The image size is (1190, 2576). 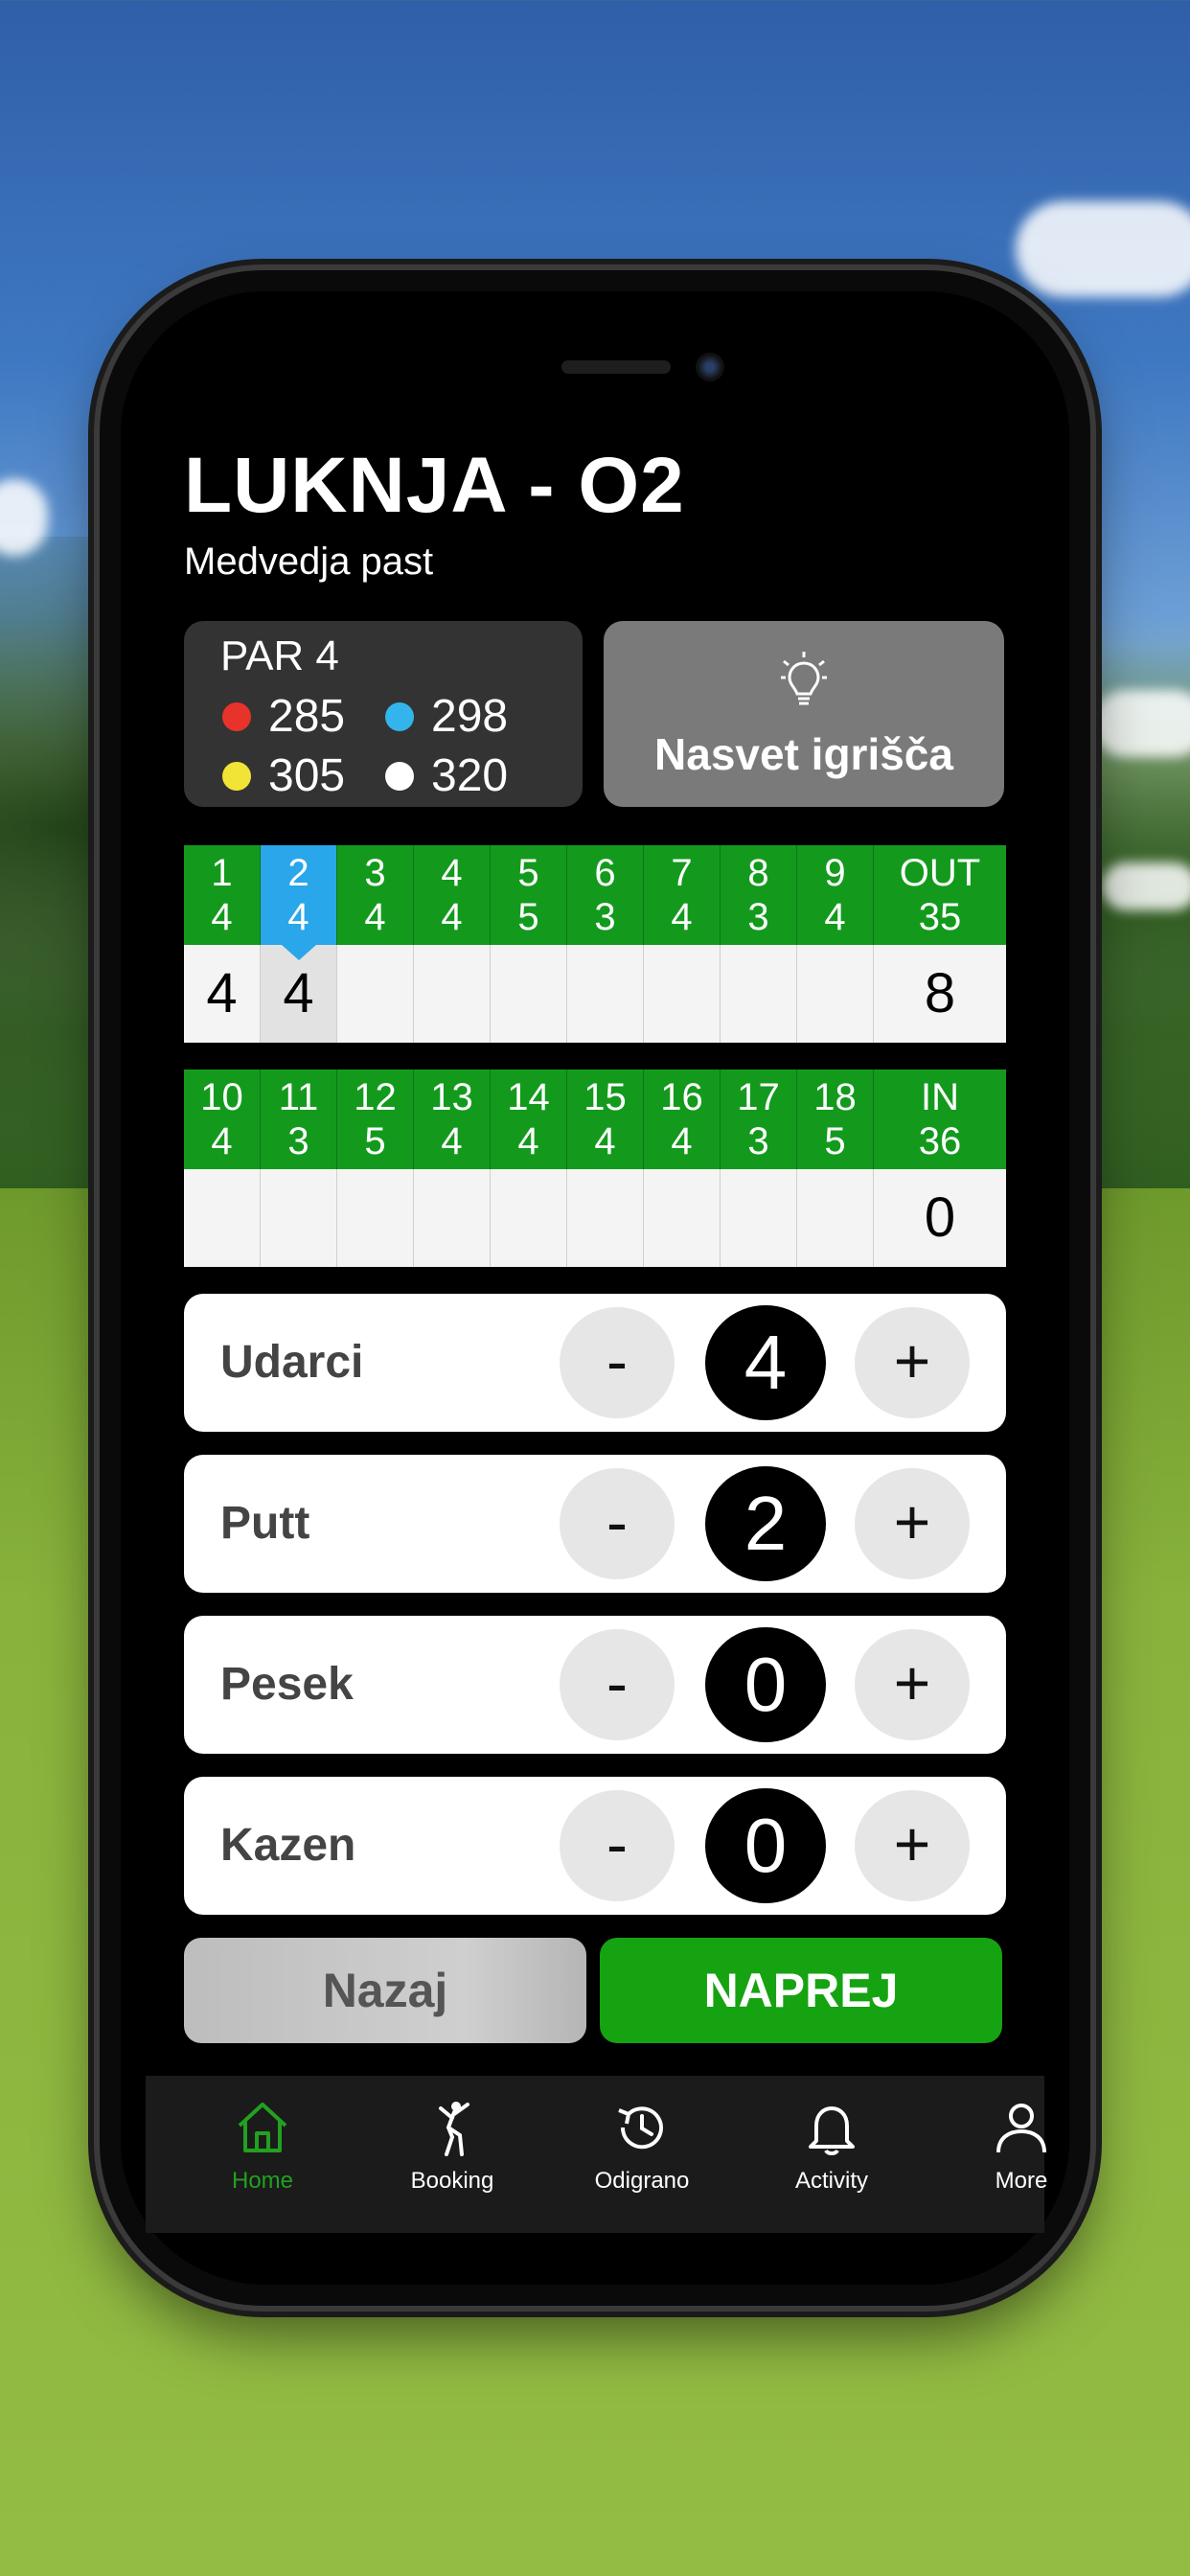 What do you see at coordinates (375, 1119) in the screenshot?
I see `hole-header: 12 5` at bounding box center [375, 1119].